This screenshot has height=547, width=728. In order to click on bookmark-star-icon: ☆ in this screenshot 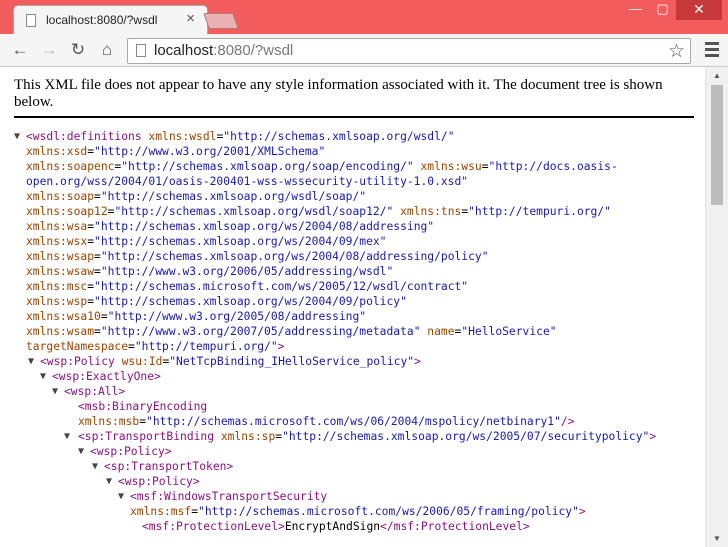, I will do `click(676, 51)`.